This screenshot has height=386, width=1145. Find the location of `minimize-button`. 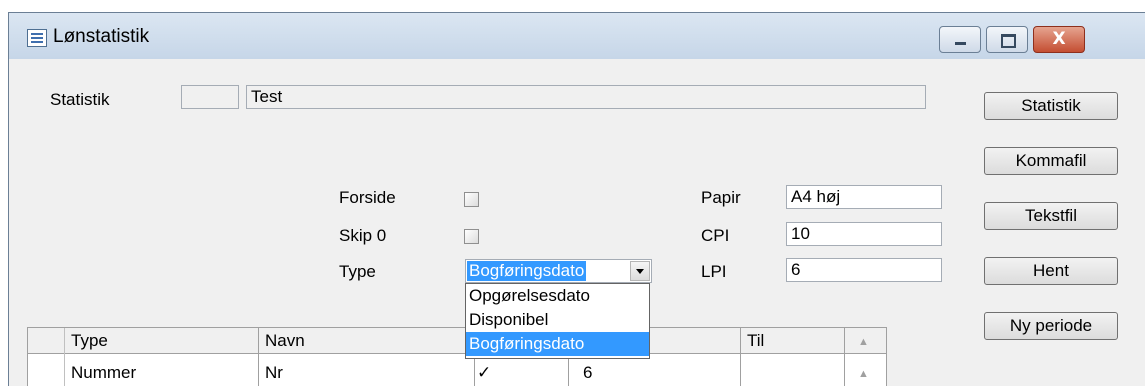

minimize-button is located at coordinates (960, 39).